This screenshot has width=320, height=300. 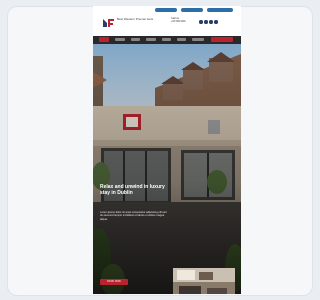 What do you see at coordinates (211, 22) in the screenshot?
I see `instagram-icon` at bounding box center [211, 22].